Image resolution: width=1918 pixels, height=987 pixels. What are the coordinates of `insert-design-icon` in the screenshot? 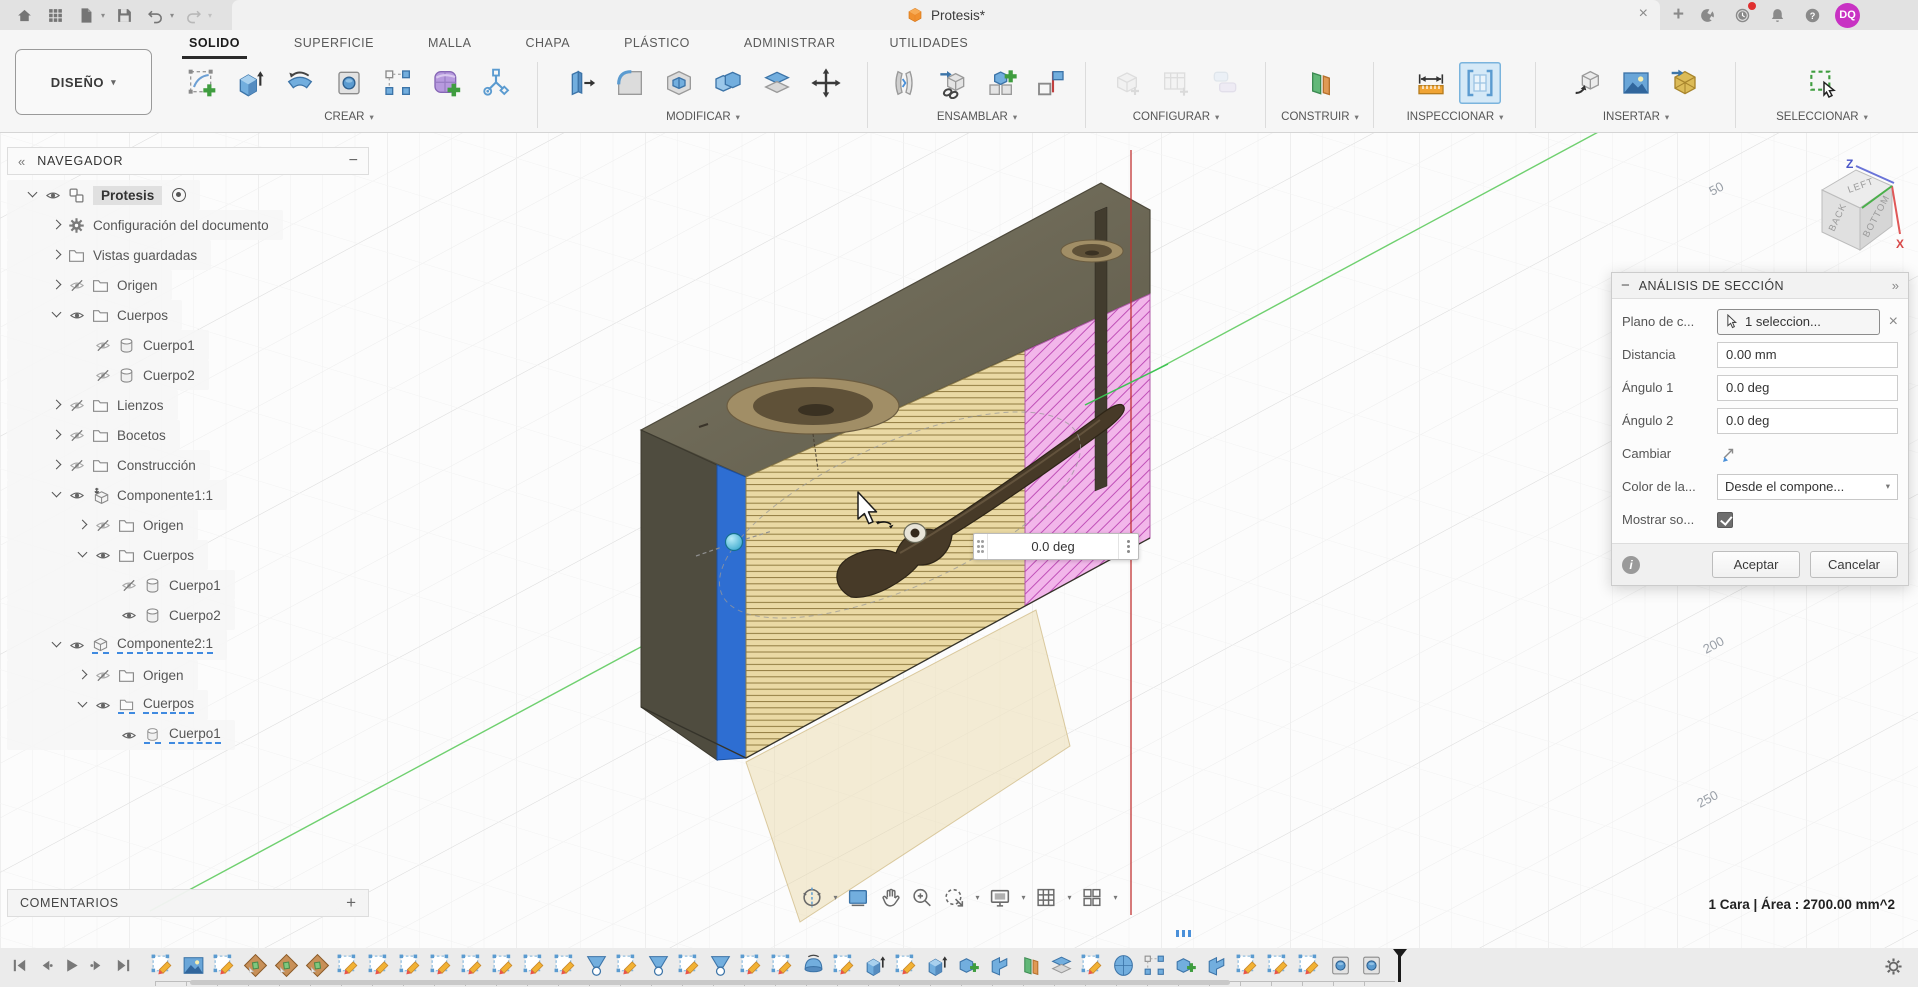 It's located at (953, 83).